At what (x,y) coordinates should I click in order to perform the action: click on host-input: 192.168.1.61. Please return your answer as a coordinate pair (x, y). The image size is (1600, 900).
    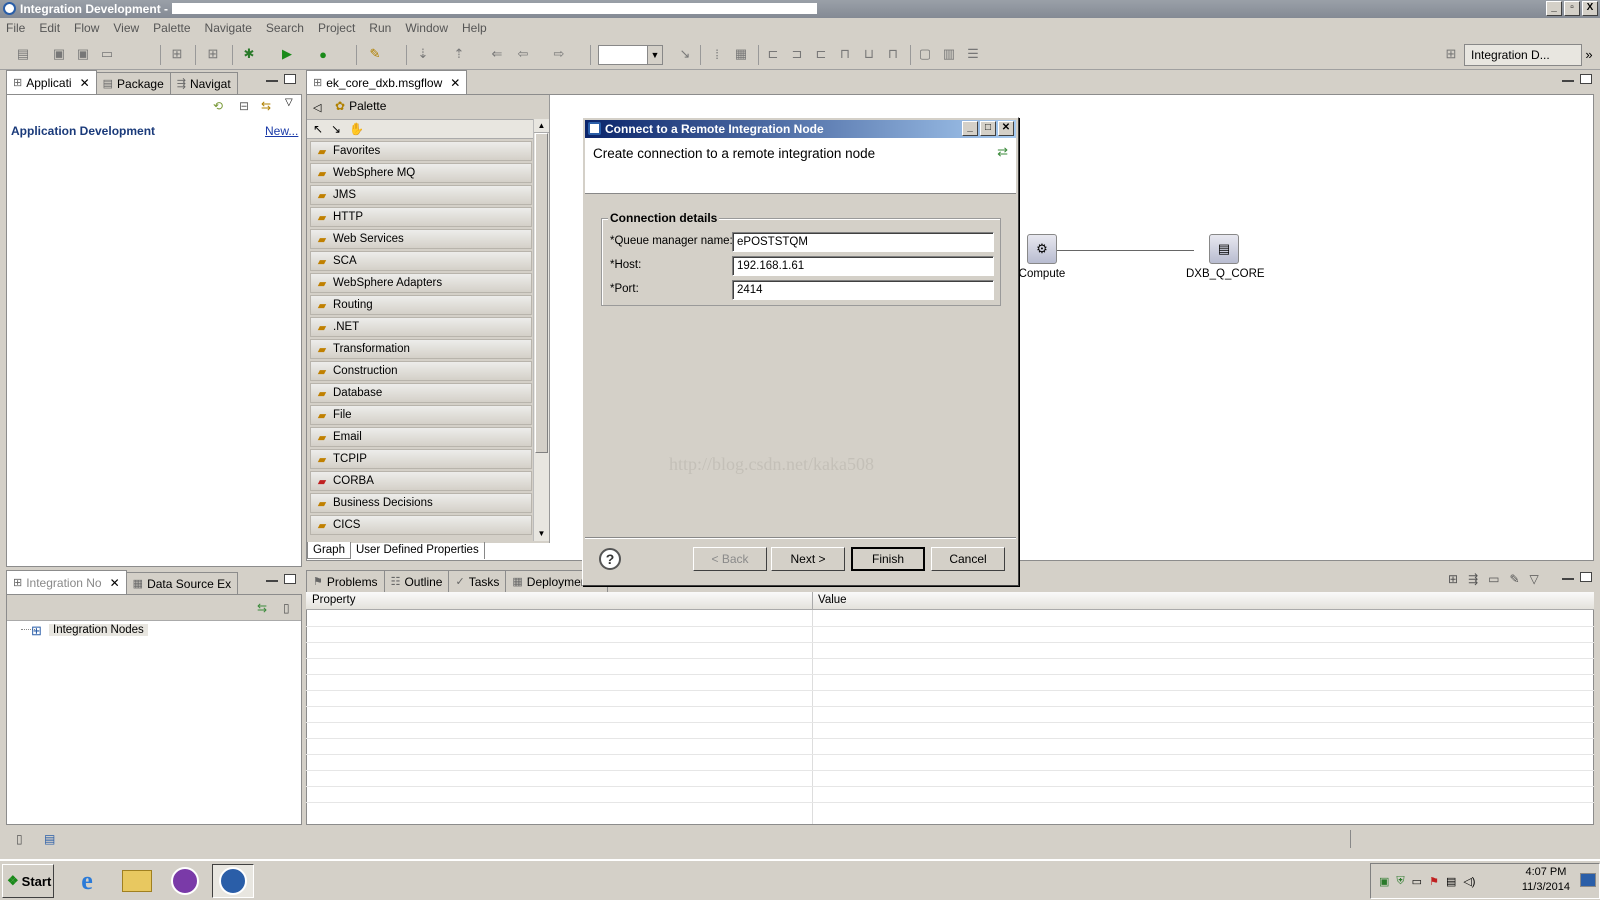
    Looking at the image, I should click on (863, 266).